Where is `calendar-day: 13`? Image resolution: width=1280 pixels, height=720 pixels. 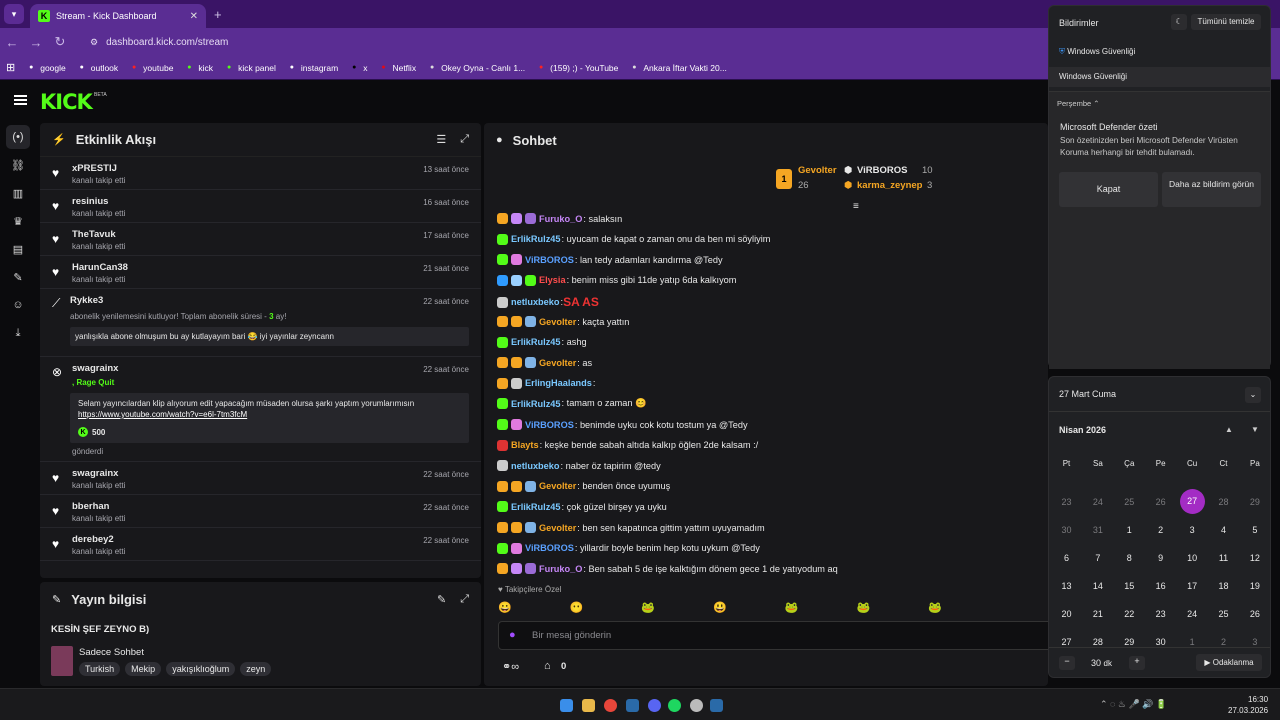
calendar-day: 13 is located at coordinates (1066, 586).